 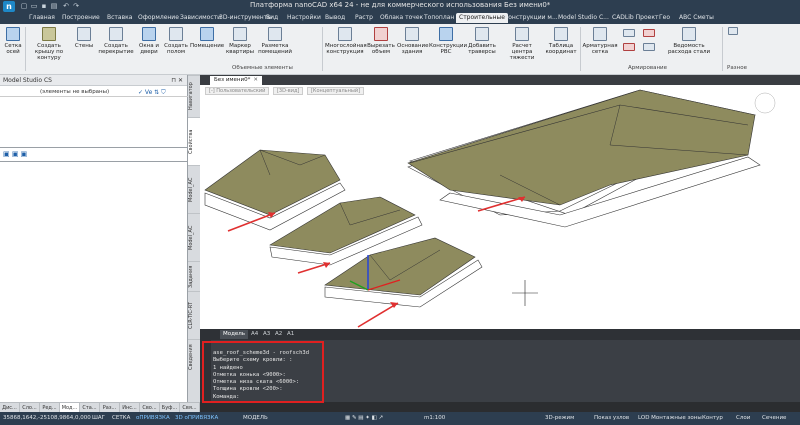 What do you see at coordinates (194, 237) in the screenshot?
I see `tab-model-as-2: Model_АС` at bounding box center [194, 237].